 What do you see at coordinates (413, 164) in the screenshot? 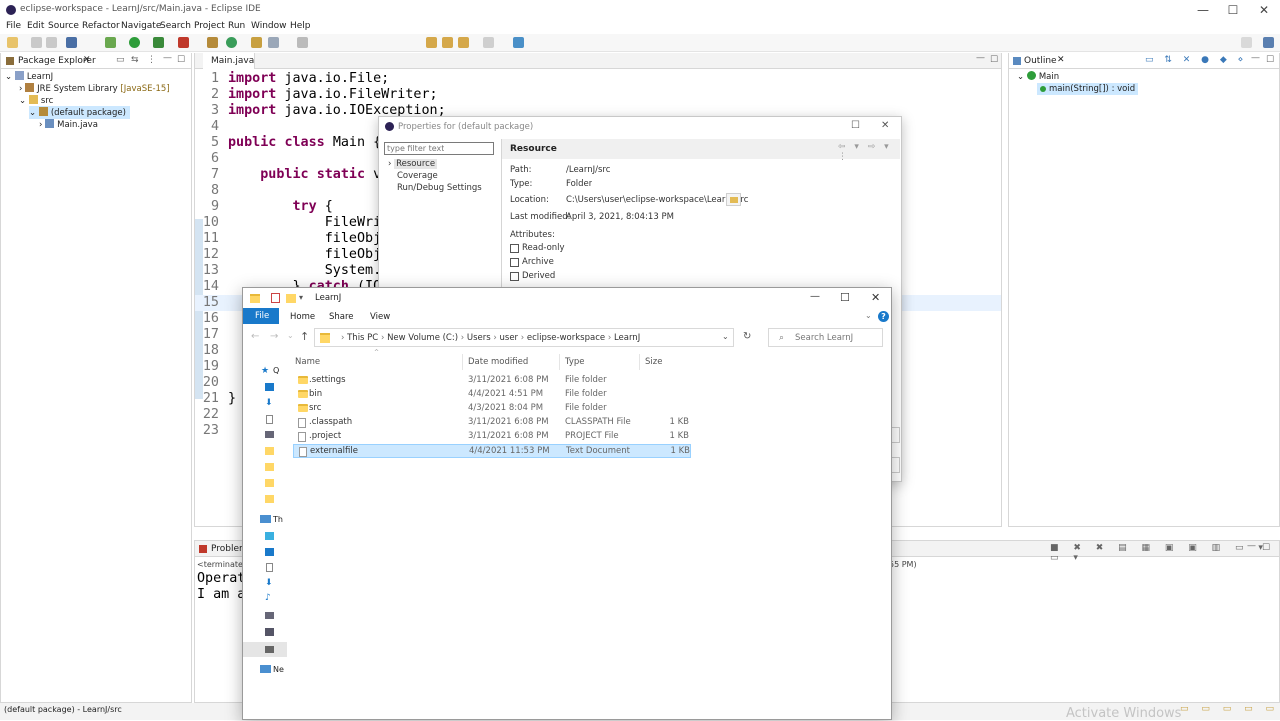
I see `nav-item-resource: › Resource` at bounding box center [413, 164].